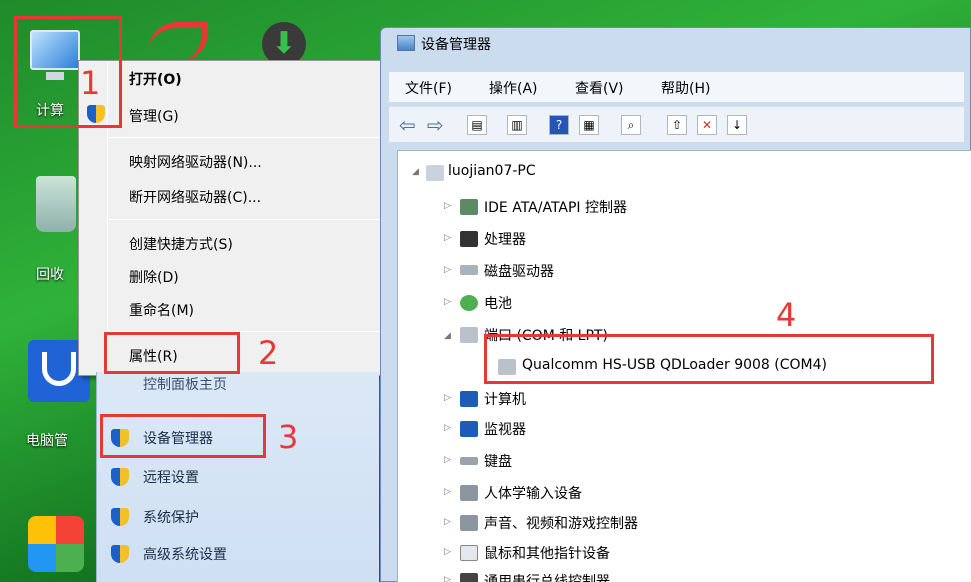 The image size is (971, 582). What do you see at coordinates (631, 125) in the screenshot?
I see `scan-hardware-icon: ⌕` at bounding box center [631, 125].